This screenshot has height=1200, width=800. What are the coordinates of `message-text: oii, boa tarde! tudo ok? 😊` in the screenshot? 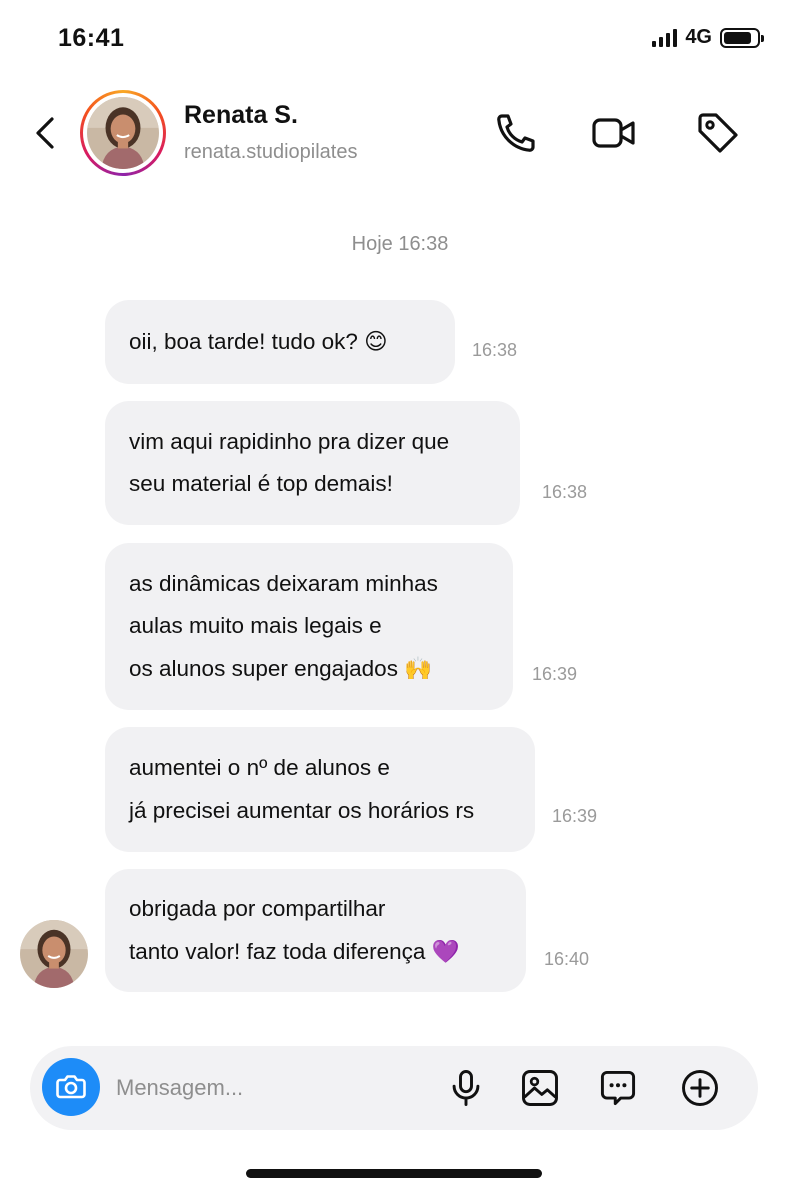 It's located at (258, 341).